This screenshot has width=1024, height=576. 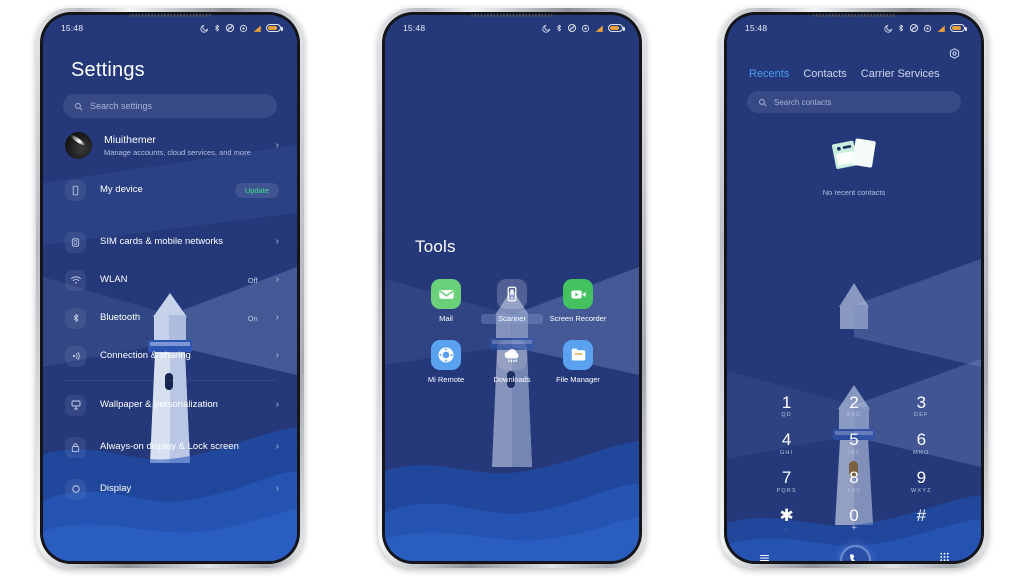 I want to click on dialpad-sub: WXYZ, so click(x=921, y=491).